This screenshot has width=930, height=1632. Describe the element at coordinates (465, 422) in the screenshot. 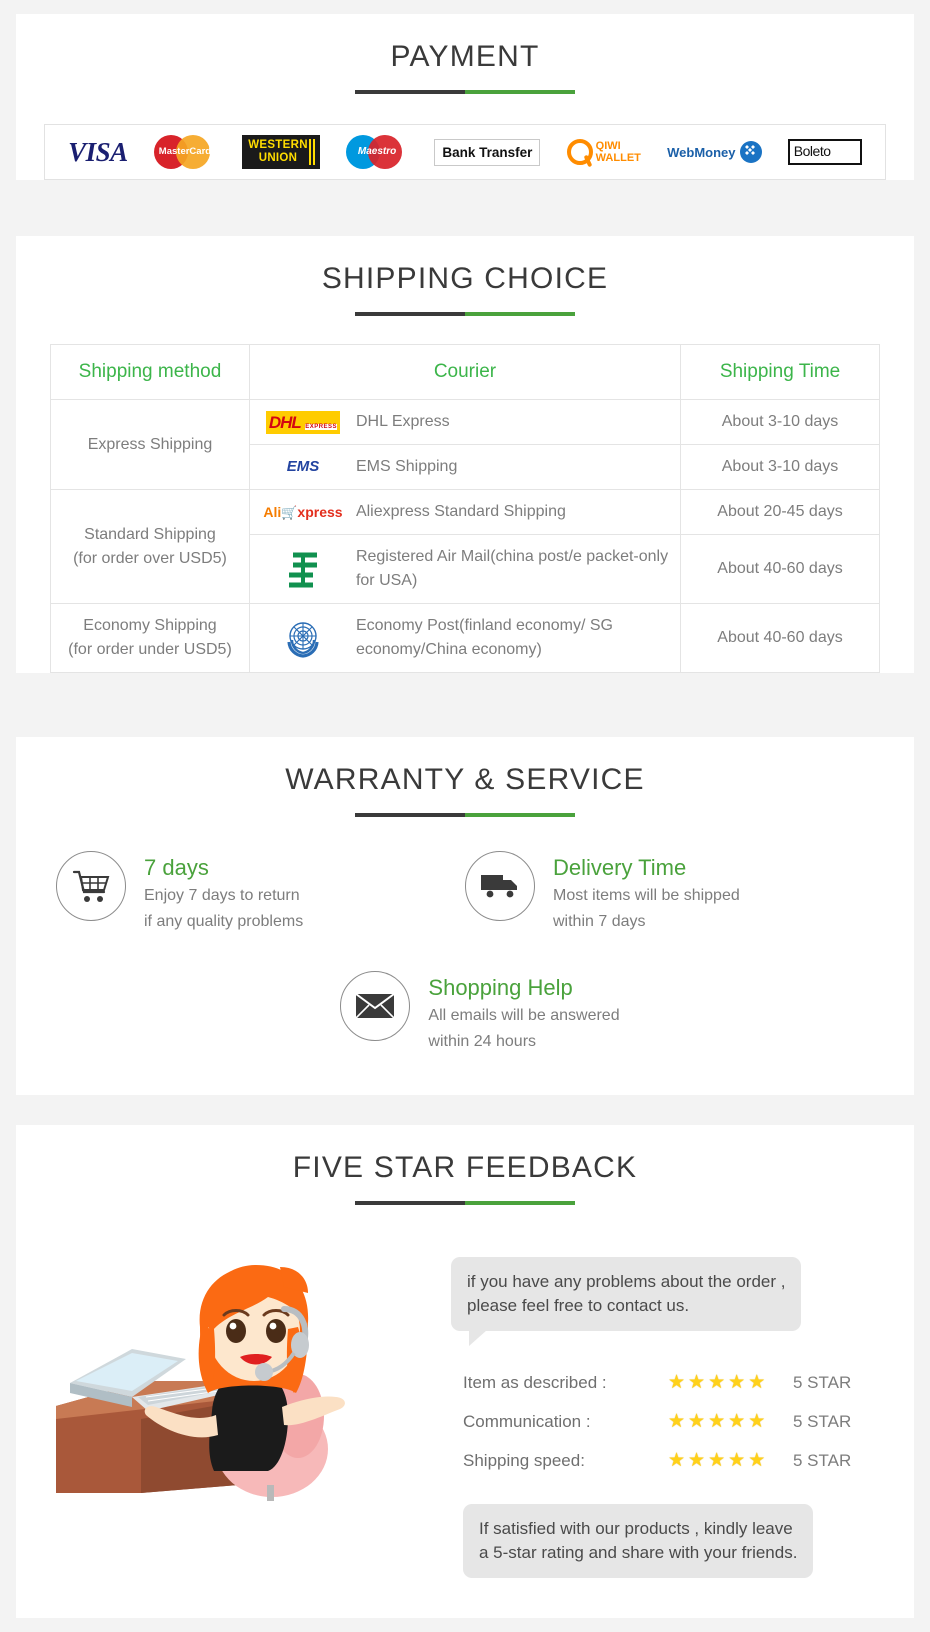

I see `courier-cell-dhl: DHL EXPRESS DHL Express` at that location.